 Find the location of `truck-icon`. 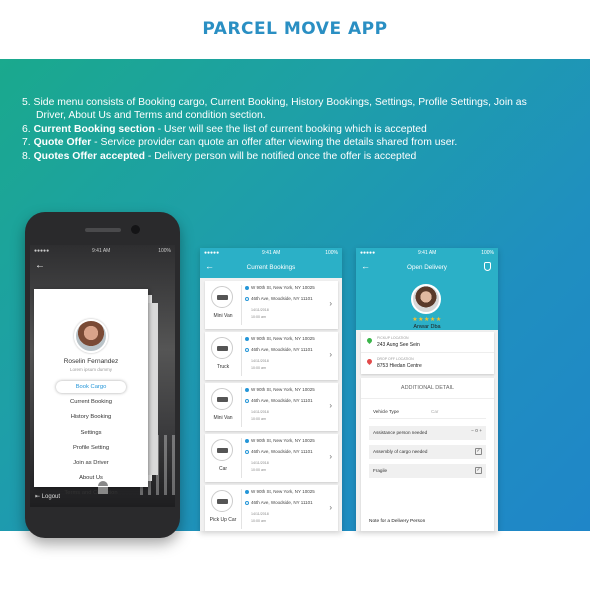

truck-icon is located at coordinates (222, 348).